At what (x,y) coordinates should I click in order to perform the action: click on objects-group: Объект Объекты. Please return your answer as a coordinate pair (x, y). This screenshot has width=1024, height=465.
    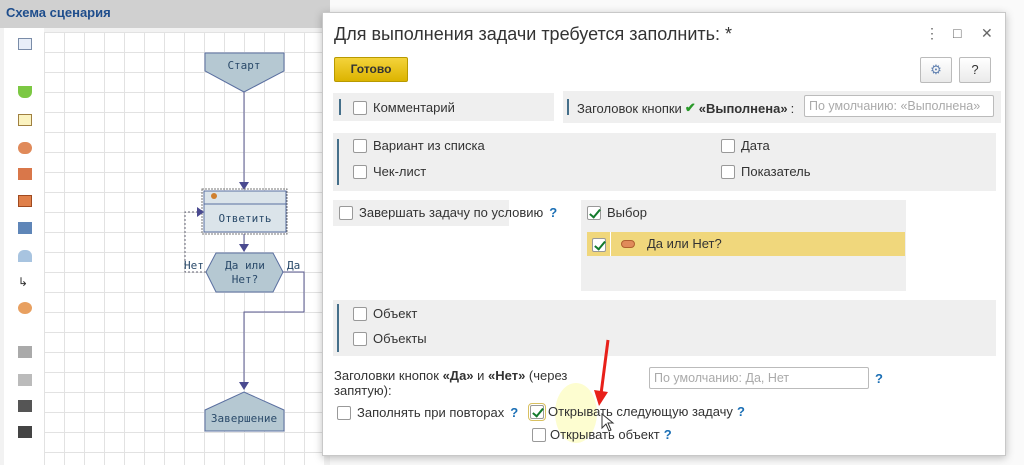
    Looking at the image, I should click on (664, 328).